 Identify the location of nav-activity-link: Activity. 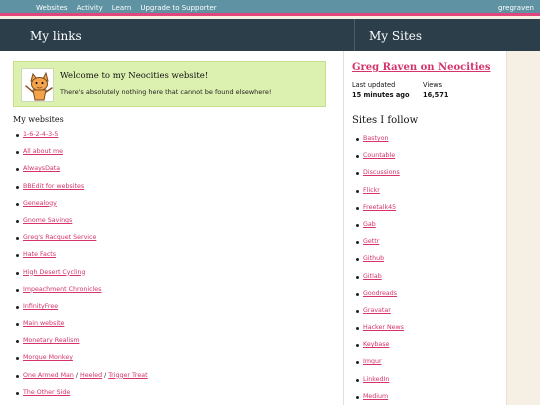
(90, 8).